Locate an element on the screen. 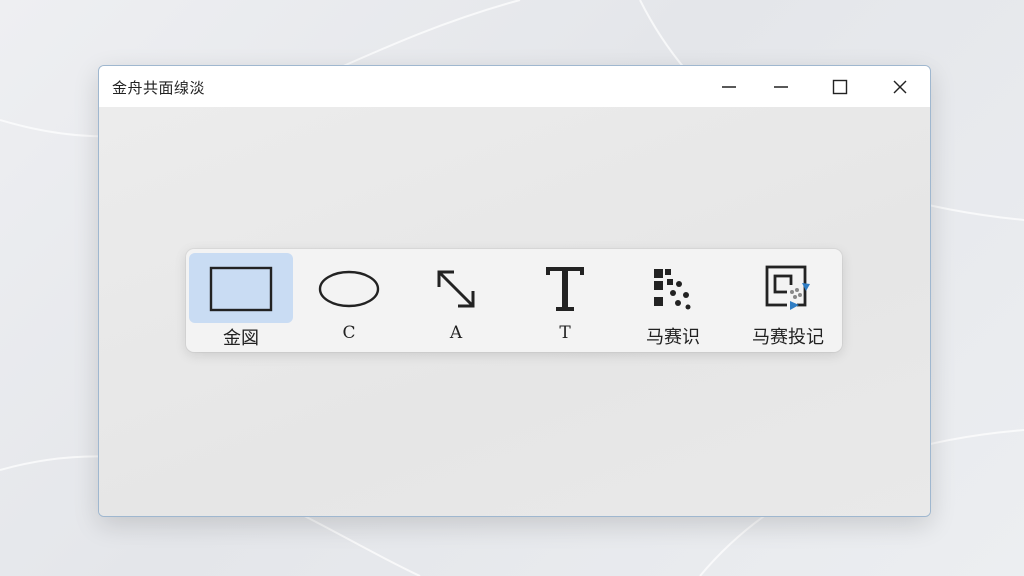  tool-mosaic: 马赛识 is located at coordinates (673, 300).